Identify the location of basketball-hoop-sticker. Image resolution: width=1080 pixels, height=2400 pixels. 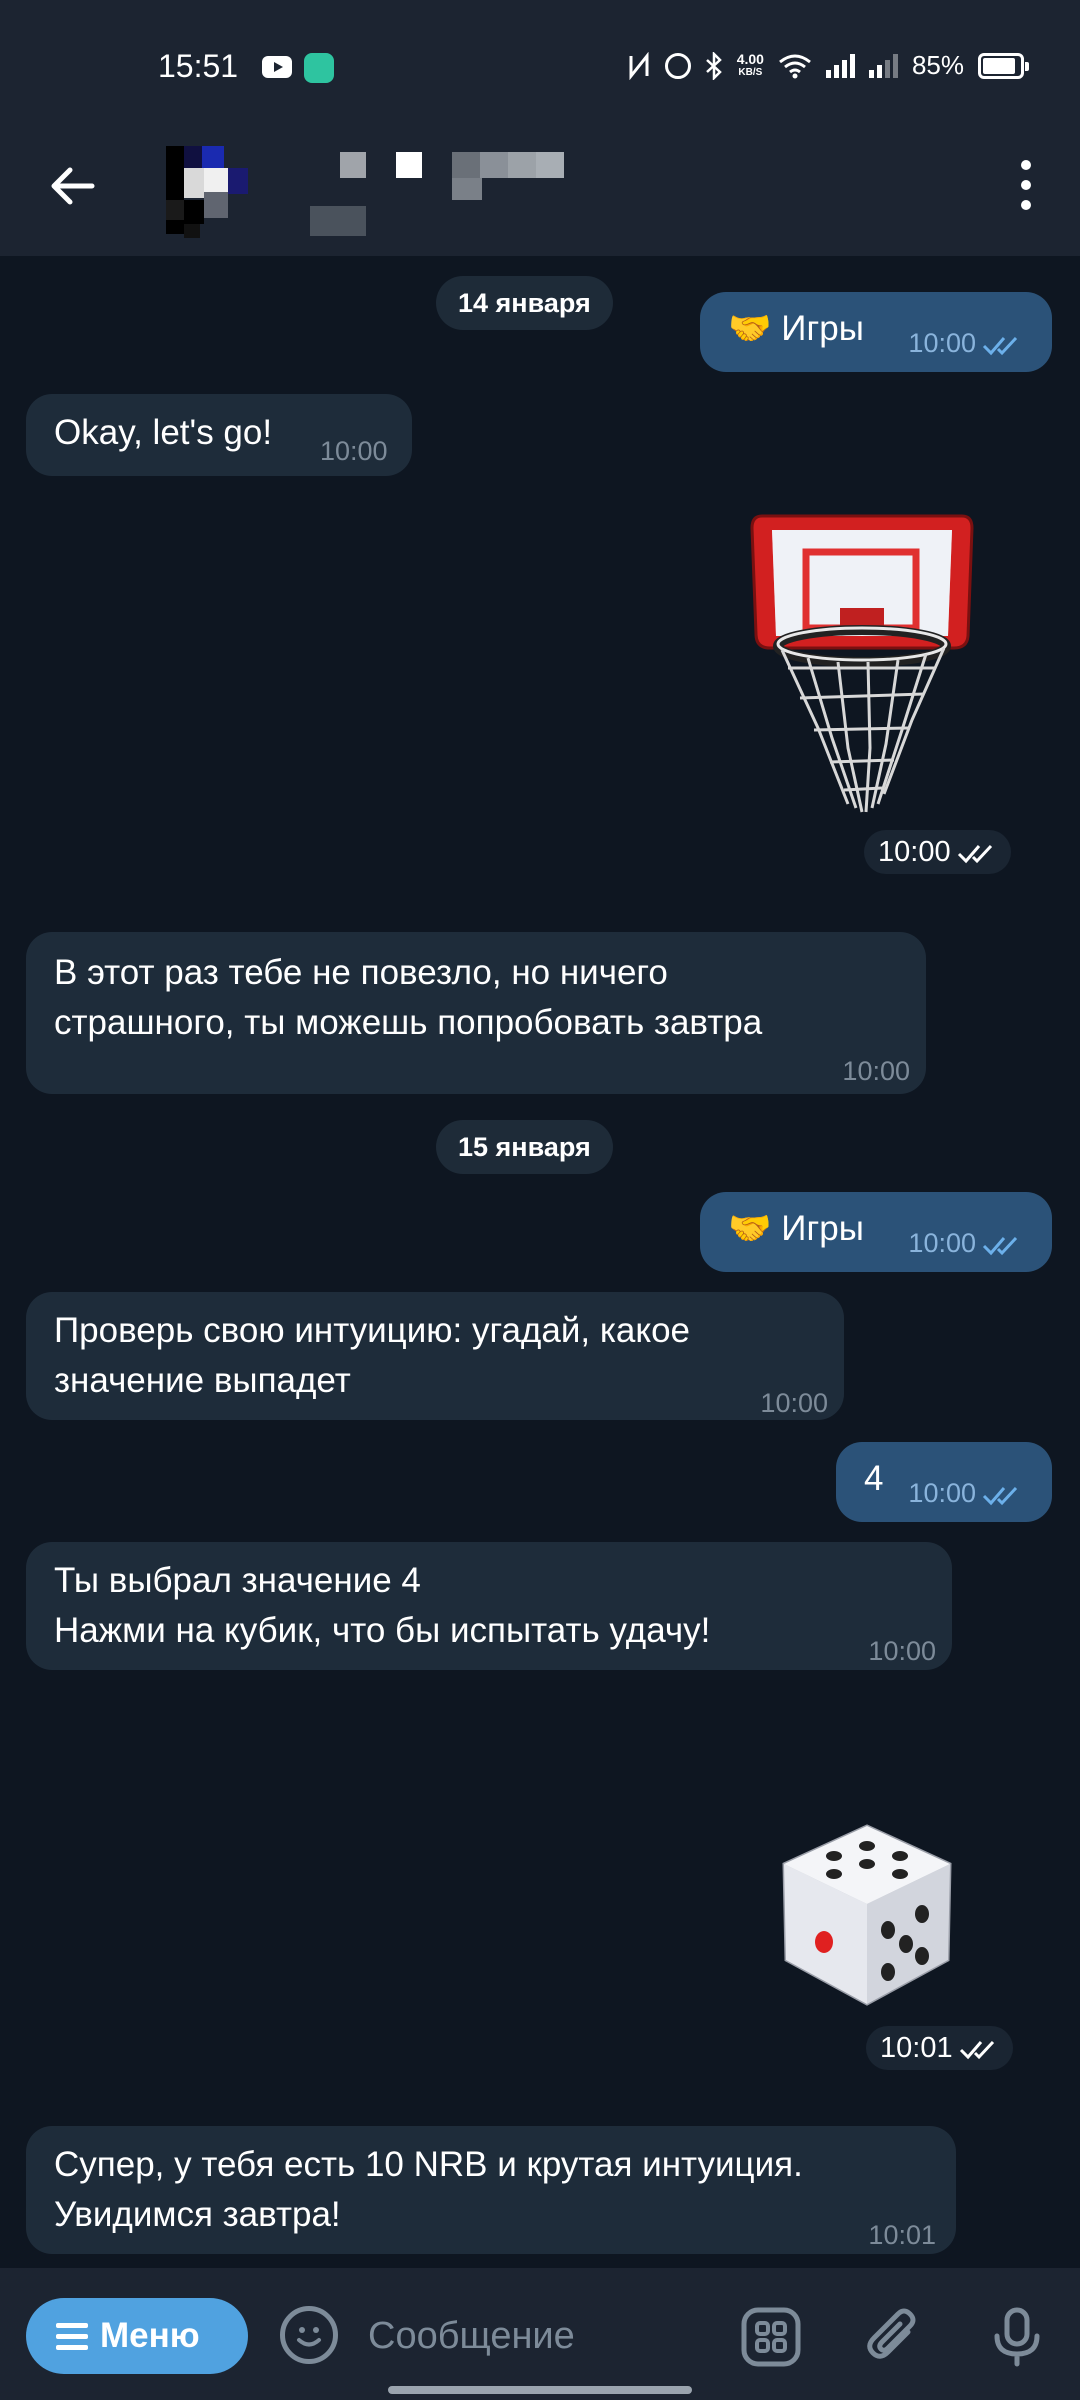
(865, 663).